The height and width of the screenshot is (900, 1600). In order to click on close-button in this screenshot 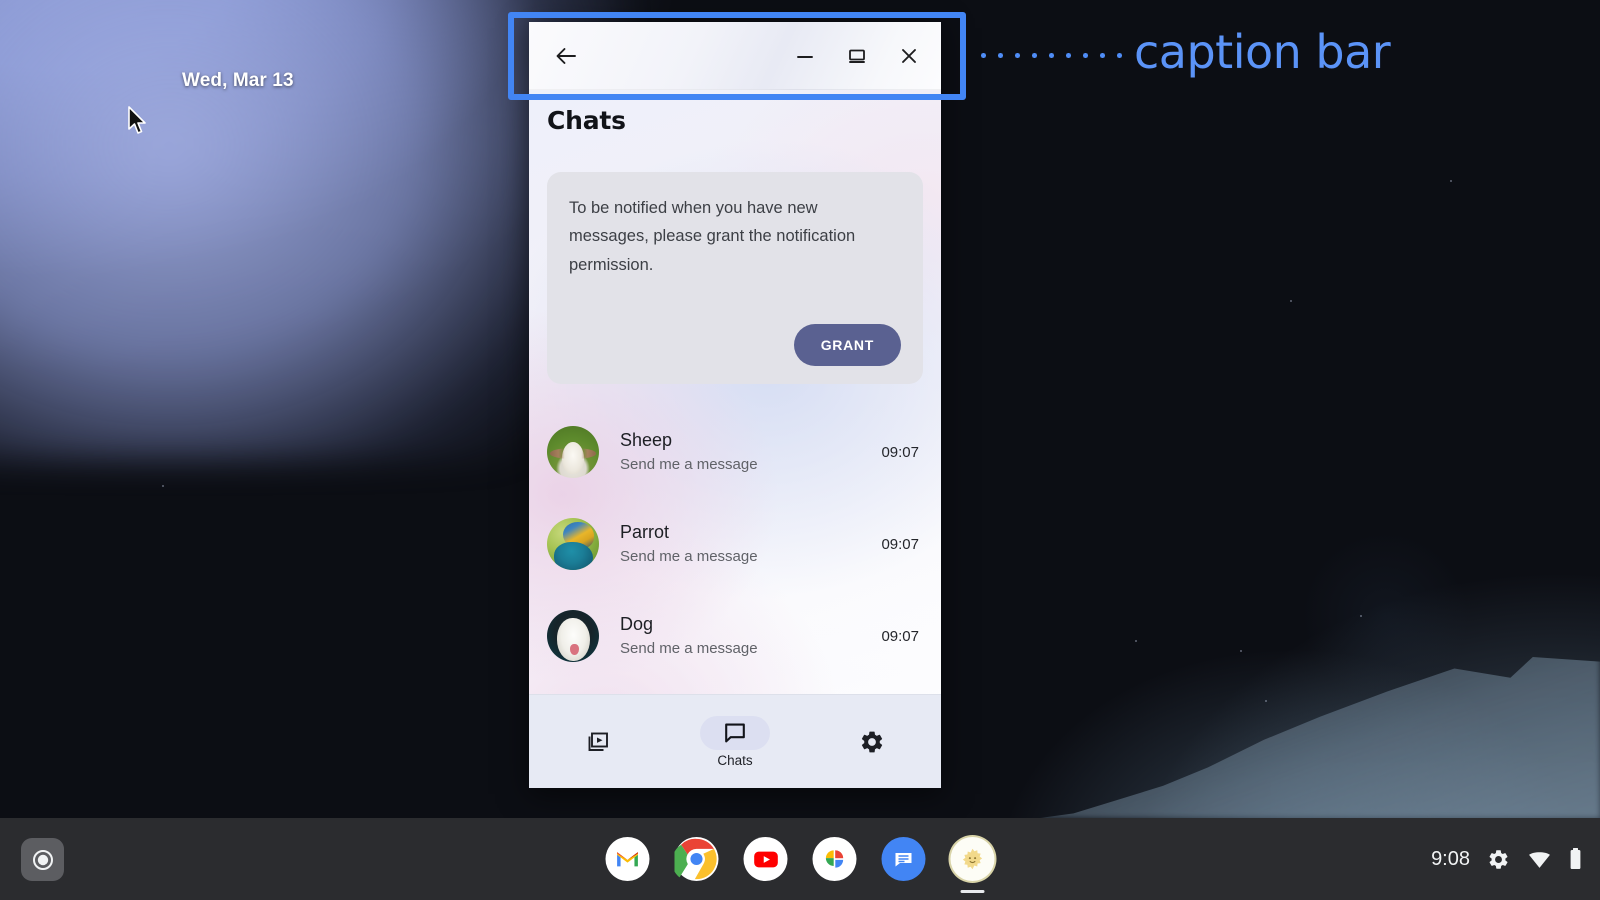, I will do `click(909, 56)`.